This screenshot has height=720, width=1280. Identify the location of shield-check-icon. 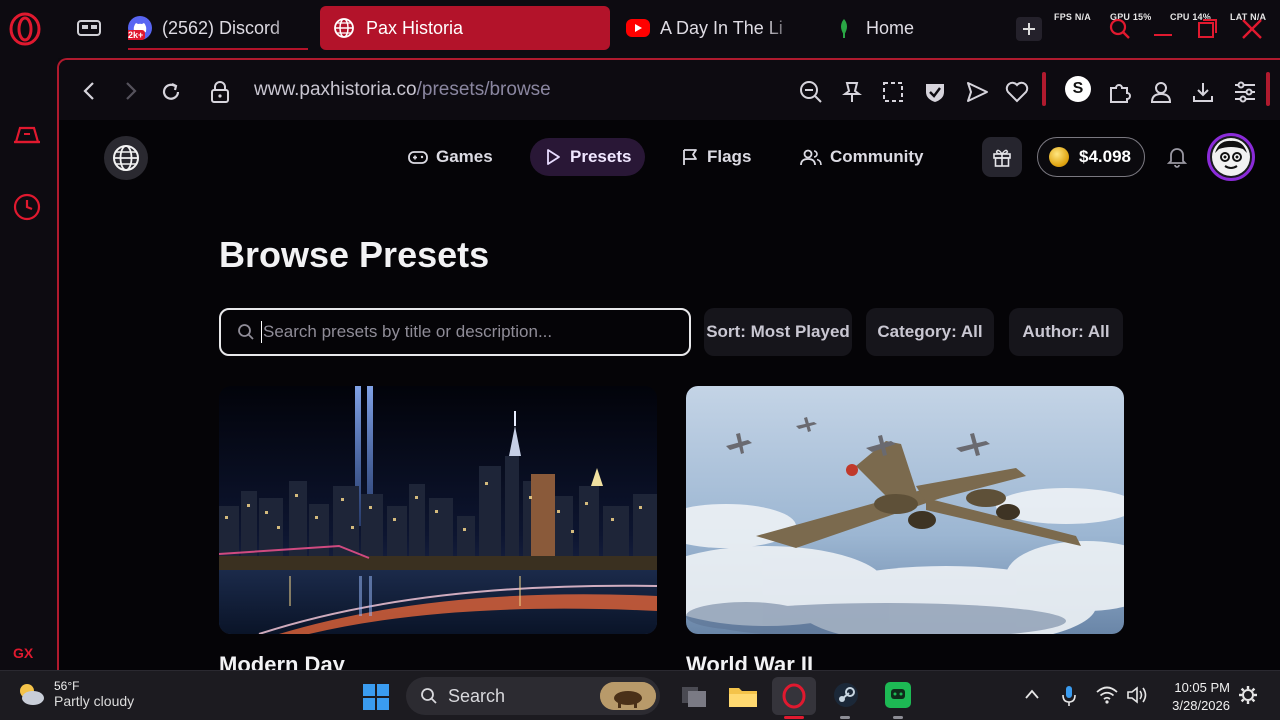
(935, 92).